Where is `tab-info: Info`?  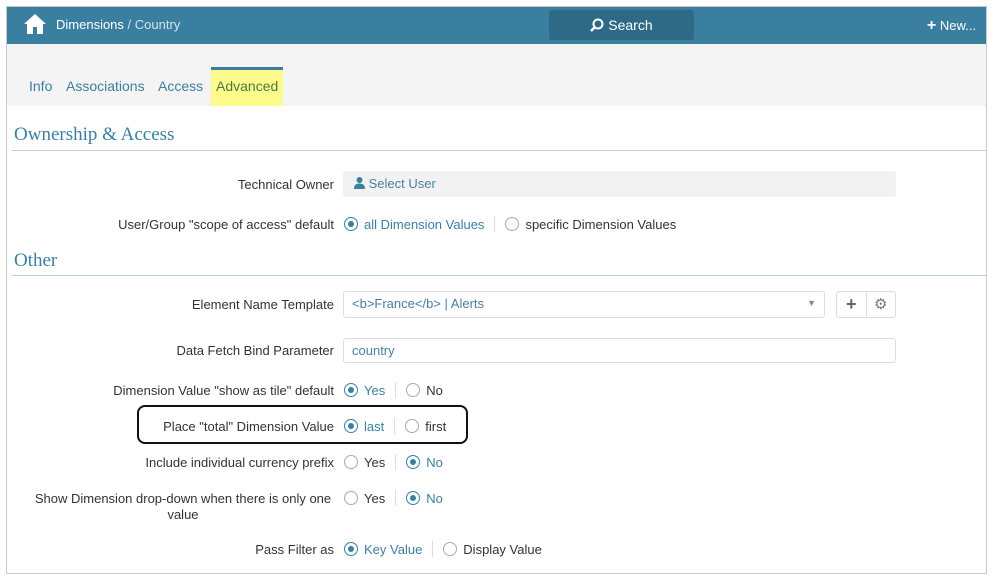
tab-info: Info is located at coordinates (40, 86).